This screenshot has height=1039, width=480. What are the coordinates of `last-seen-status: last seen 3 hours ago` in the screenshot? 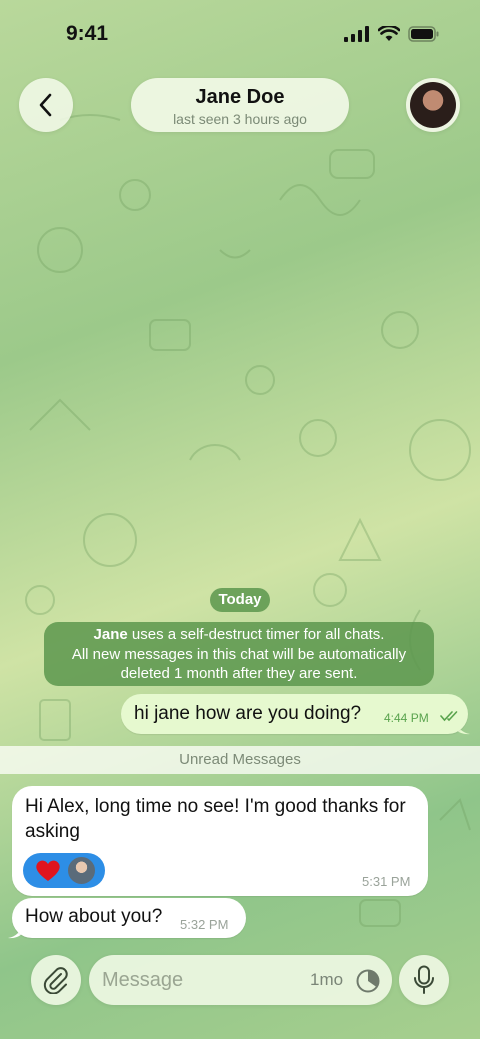 It's located at (240, 119).